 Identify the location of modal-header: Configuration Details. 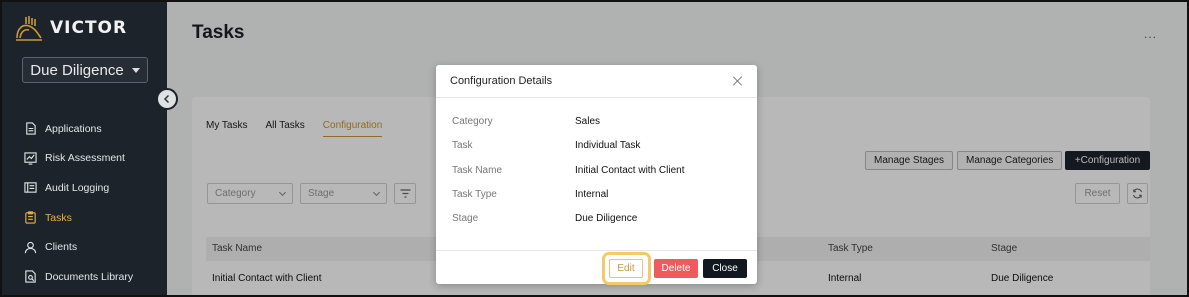
(596, 81).